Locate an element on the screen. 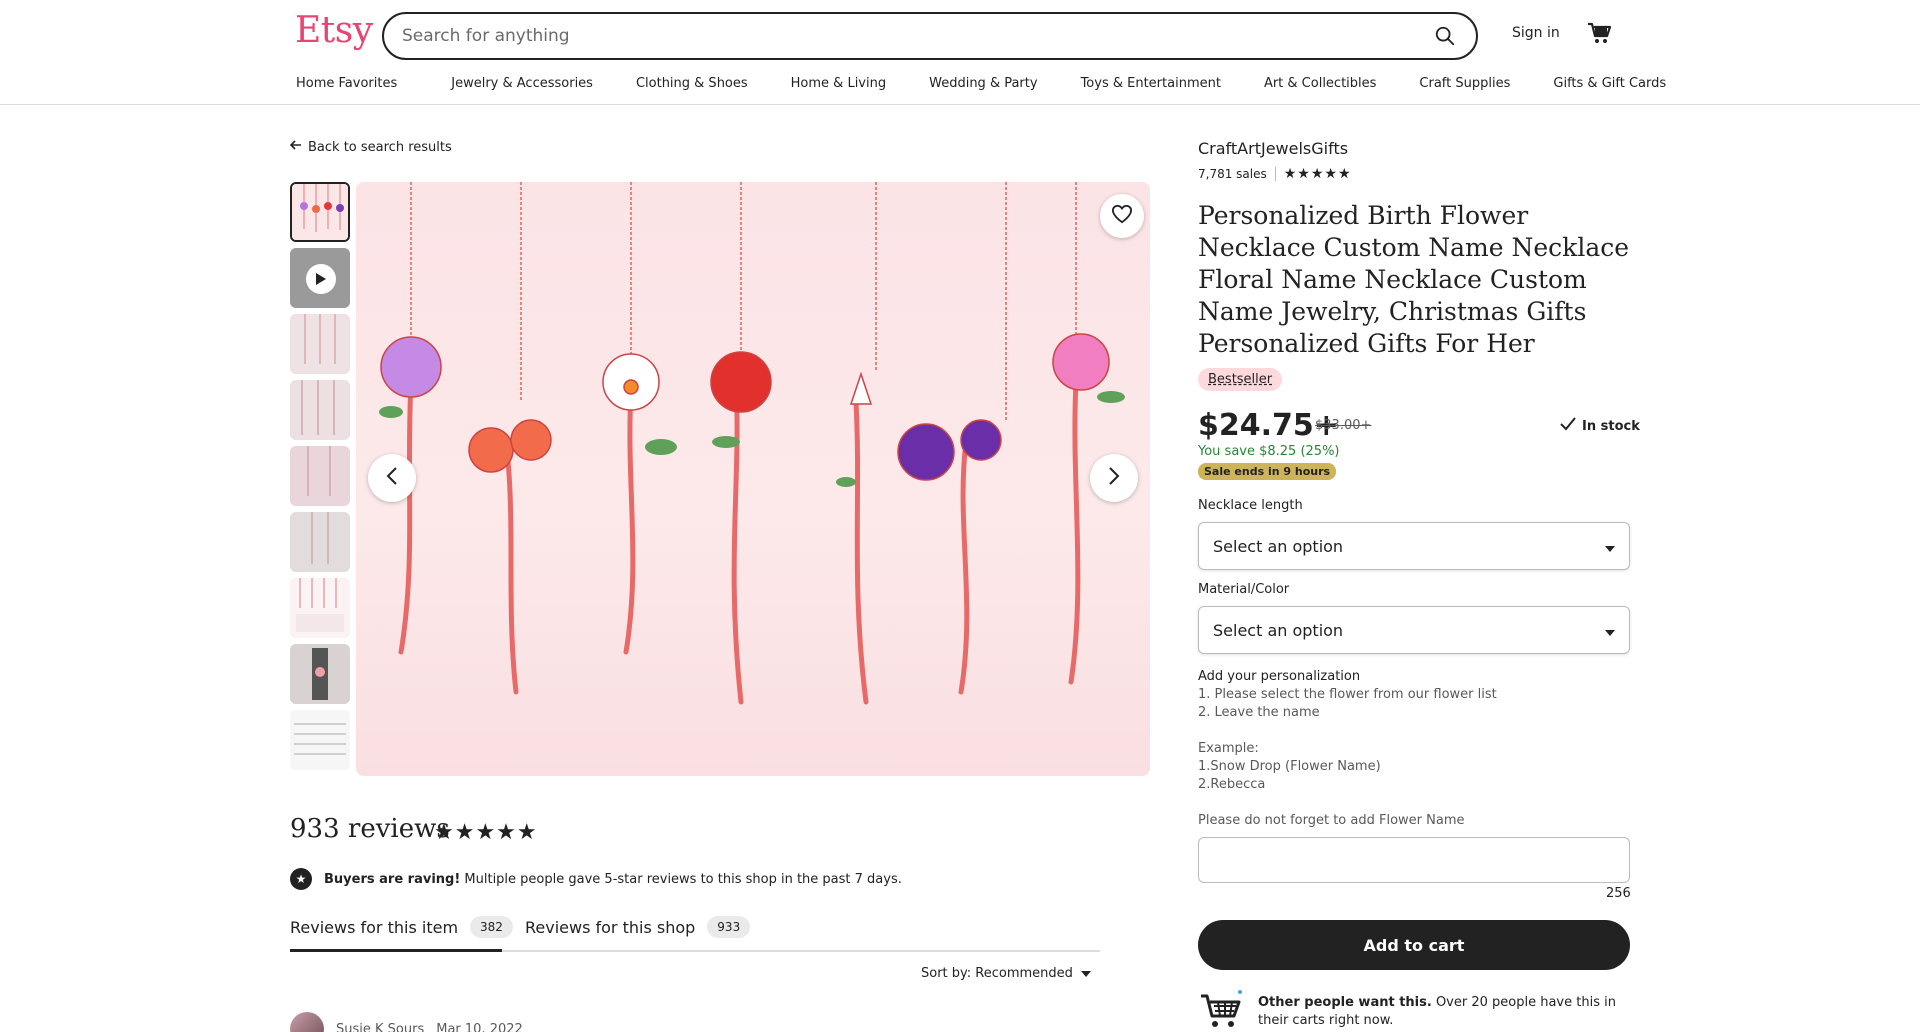 The height and width of the screenshot is (1032, 1920). prev-image-button is located at coordinates (392, 478).